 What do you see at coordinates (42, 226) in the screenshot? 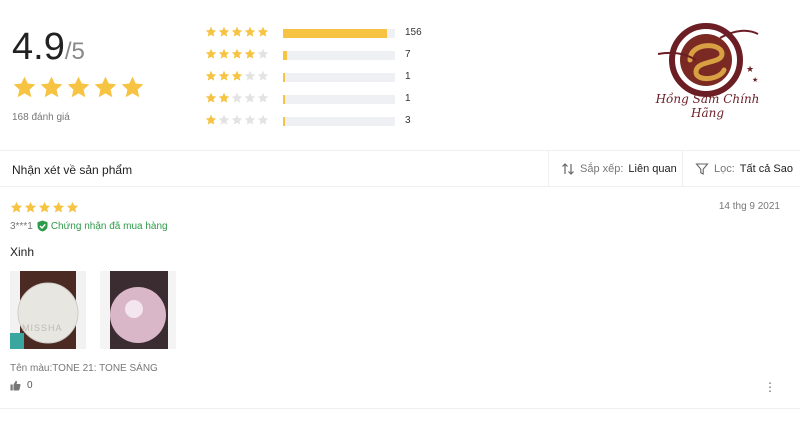
I see `shield-check-icon` at bounding box center [42, 226].